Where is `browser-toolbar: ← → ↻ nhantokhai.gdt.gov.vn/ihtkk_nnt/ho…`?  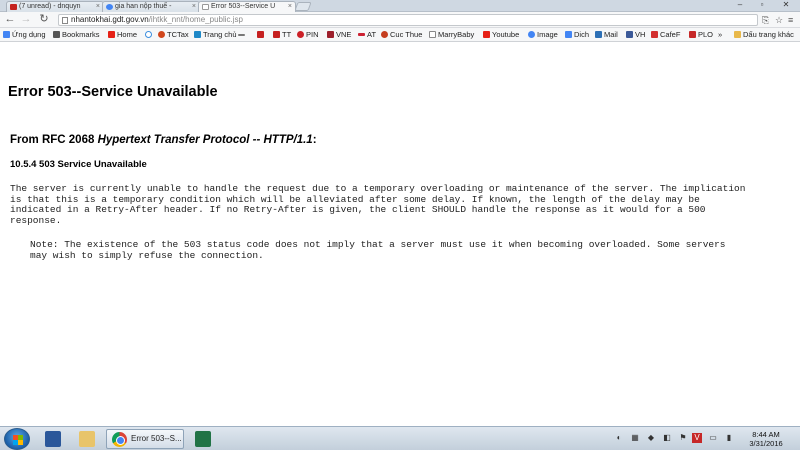
browser-toolbar: ← → ↻ nhantokhai.gdt.gov.vn/ihtkk_nnt/ho… is located at coordinates (400, 20).